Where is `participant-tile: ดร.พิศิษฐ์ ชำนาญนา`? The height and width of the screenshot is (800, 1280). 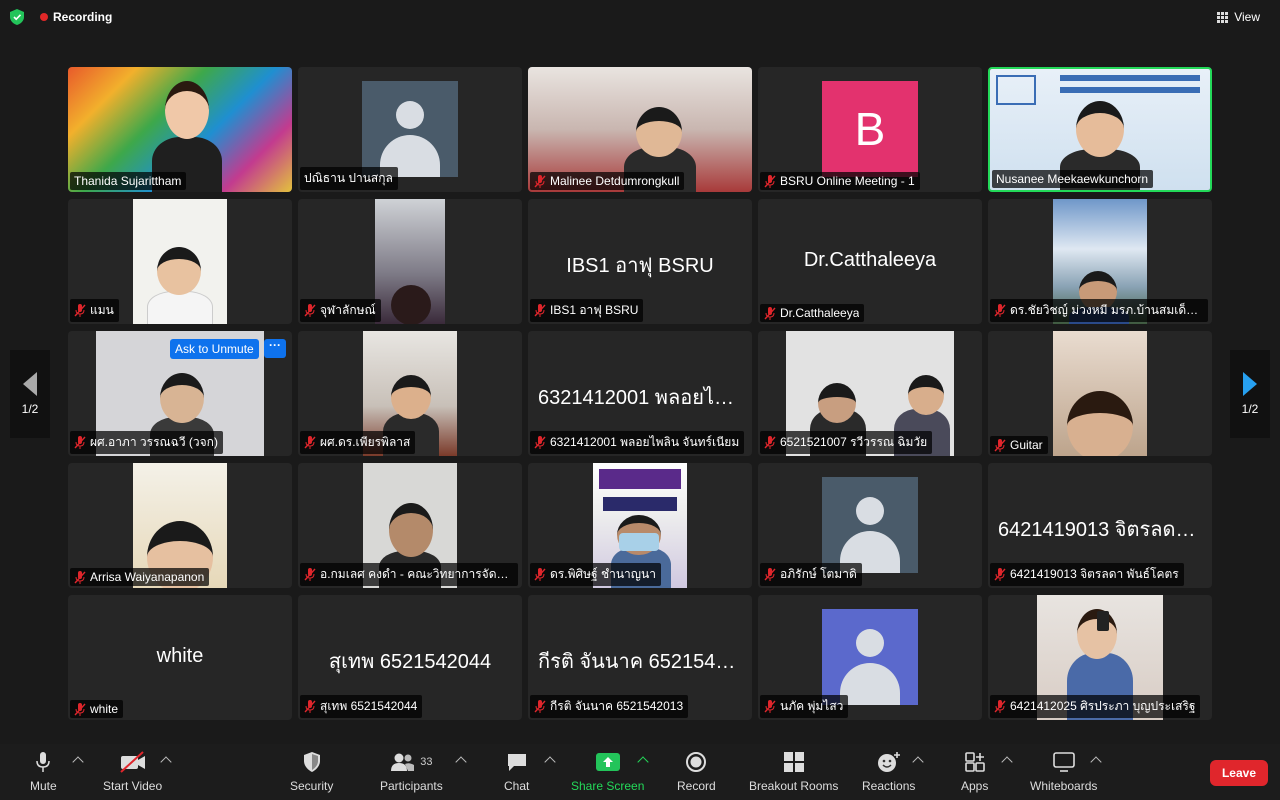
participant-tile: ดร.พิศิษฐ์ ชำนาญนา is located at coordinates (640, 525).